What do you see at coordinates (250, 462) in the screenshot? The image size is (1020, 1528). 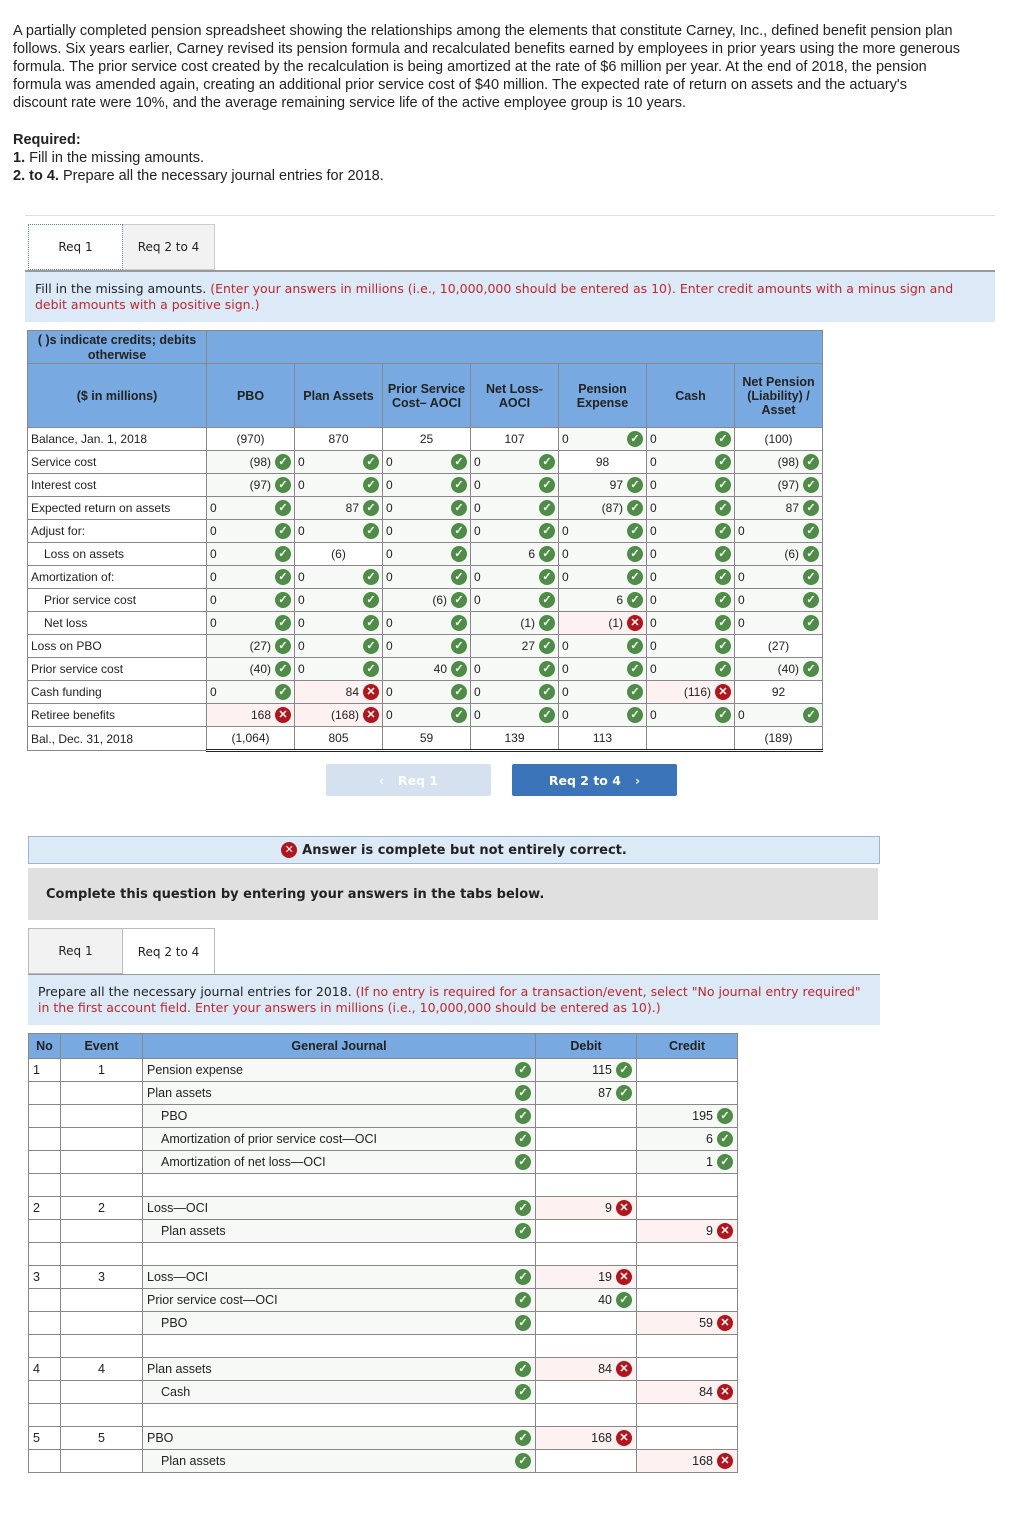 I see `input-pbo: (98) ✓` at bounding box center [250, 462].